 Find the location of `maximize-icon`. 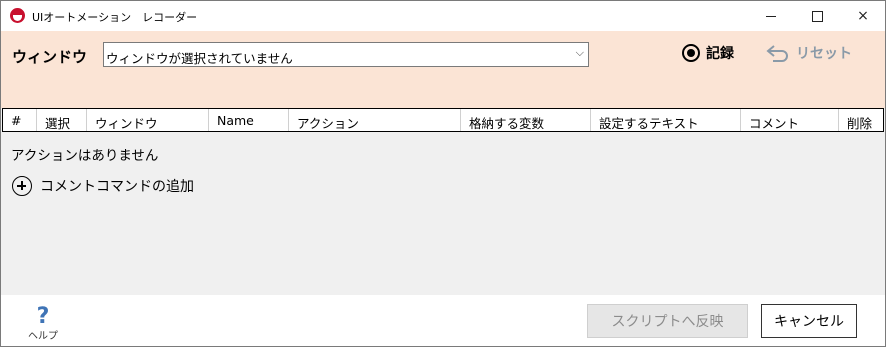

maximize-icon is located at coordinates (817, 16).